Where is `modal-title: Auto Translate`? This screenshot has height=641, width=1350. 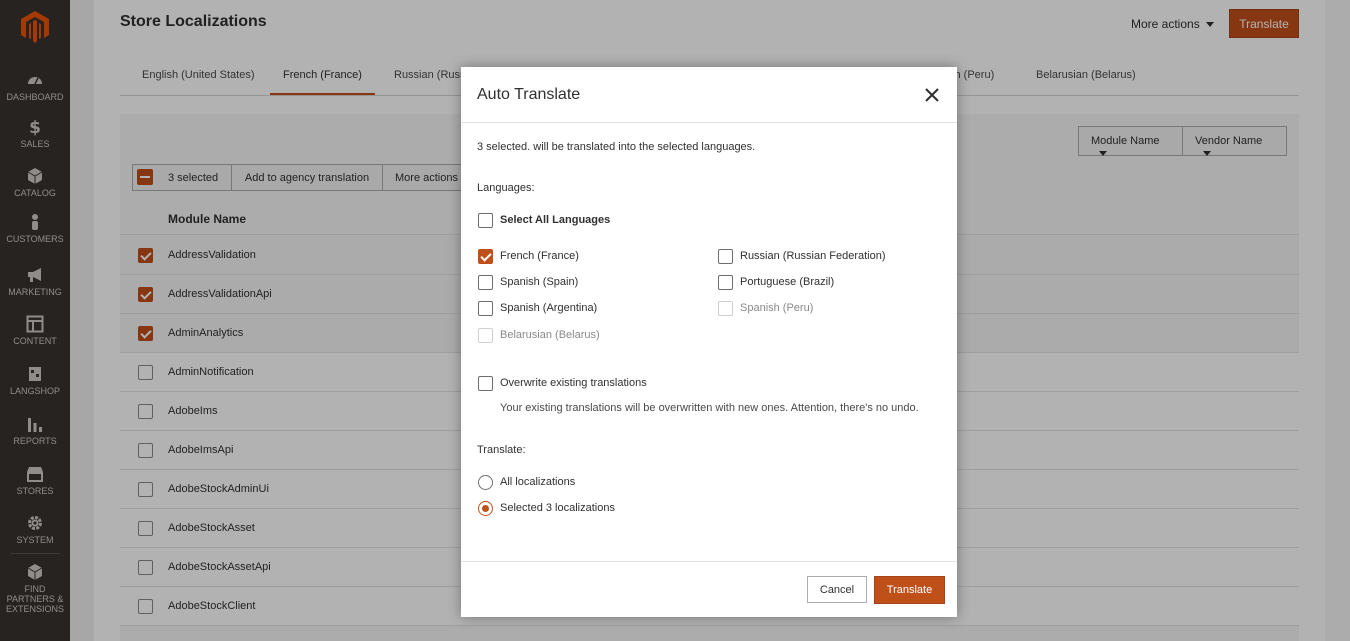 modal-title: Auto Translate is located at coordinates (529, 94).